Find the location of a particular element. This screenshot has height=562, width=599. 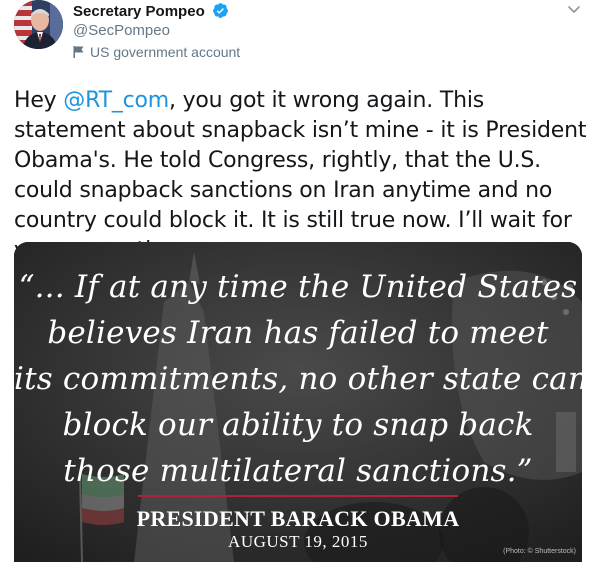

chevron-down-icon is located at coordinates (574, 9).